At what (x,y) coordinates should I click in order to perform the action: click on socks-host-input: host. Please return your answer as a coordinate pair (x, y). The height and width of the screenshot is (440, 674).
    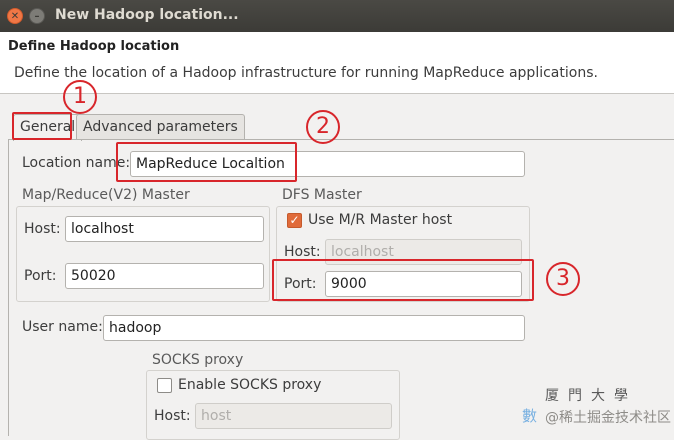
    Looking at the image, I should click on (293, 416).